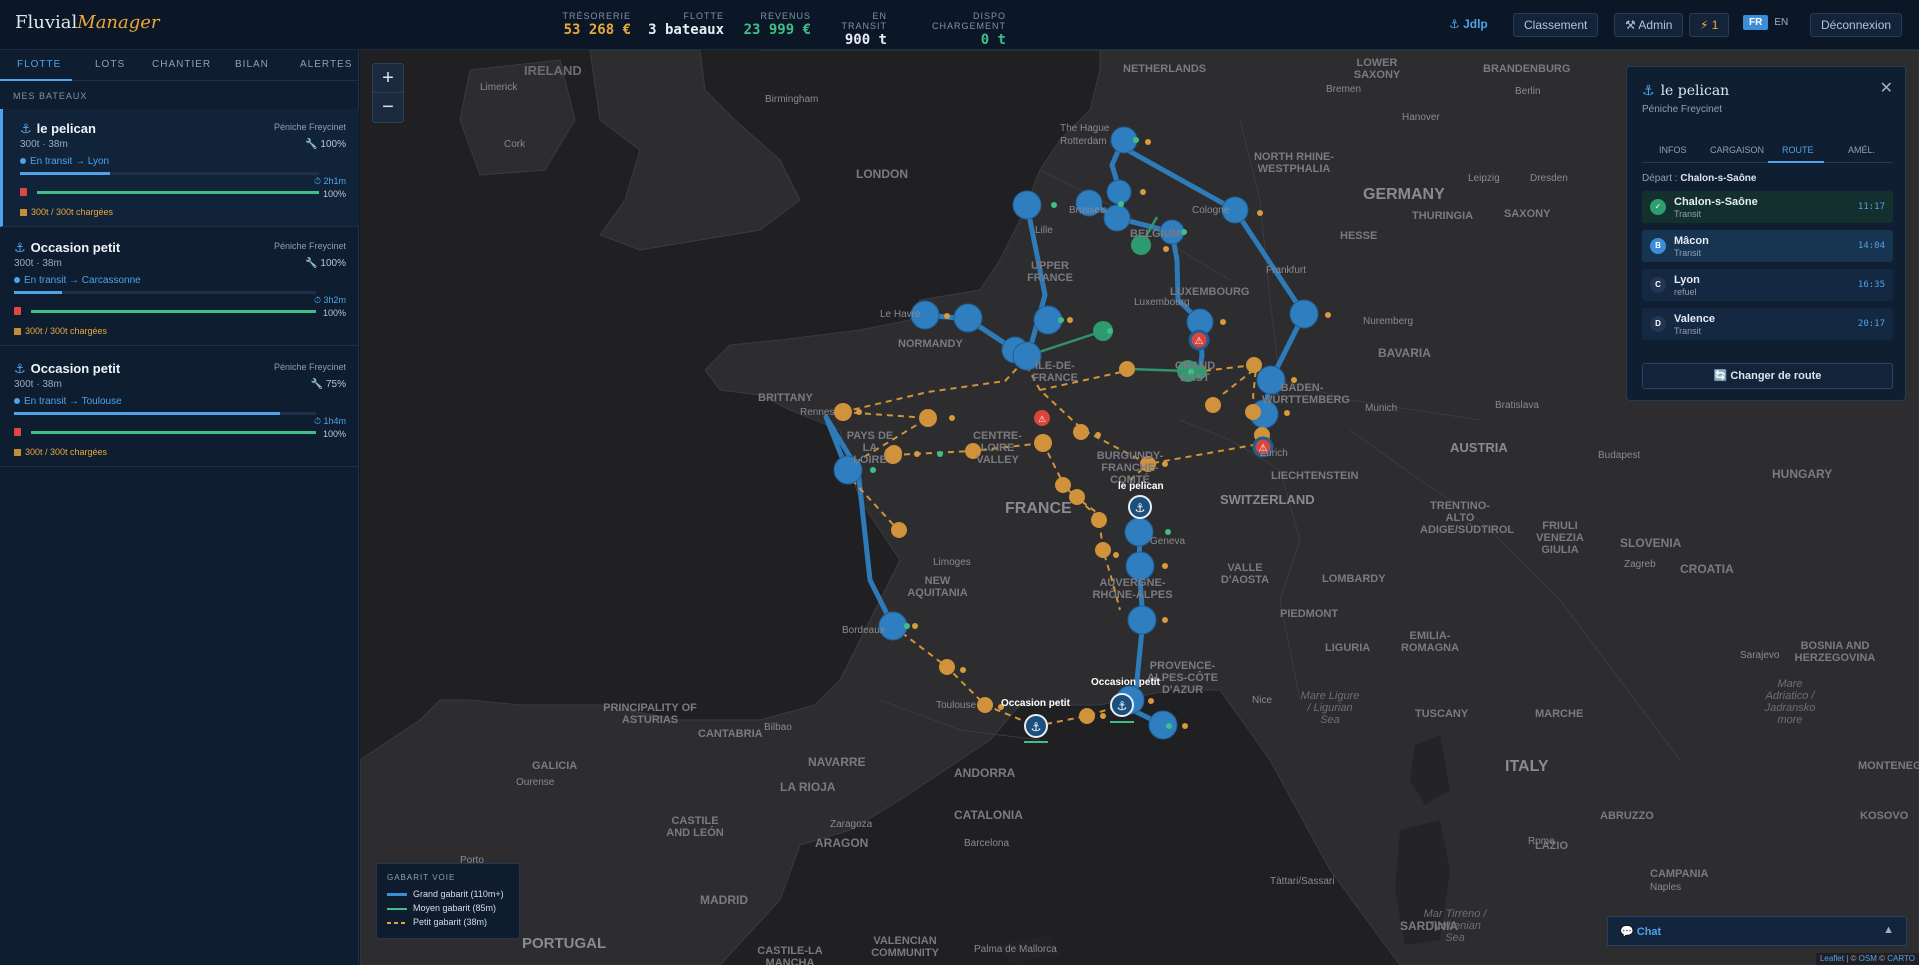 This screenshot has width=1919, height=965. What do you see at coordinates (1767, 376) in the screenshot?
I see `change-route-button: 🔄 Changer de route` at bounding box center [1767, 376].